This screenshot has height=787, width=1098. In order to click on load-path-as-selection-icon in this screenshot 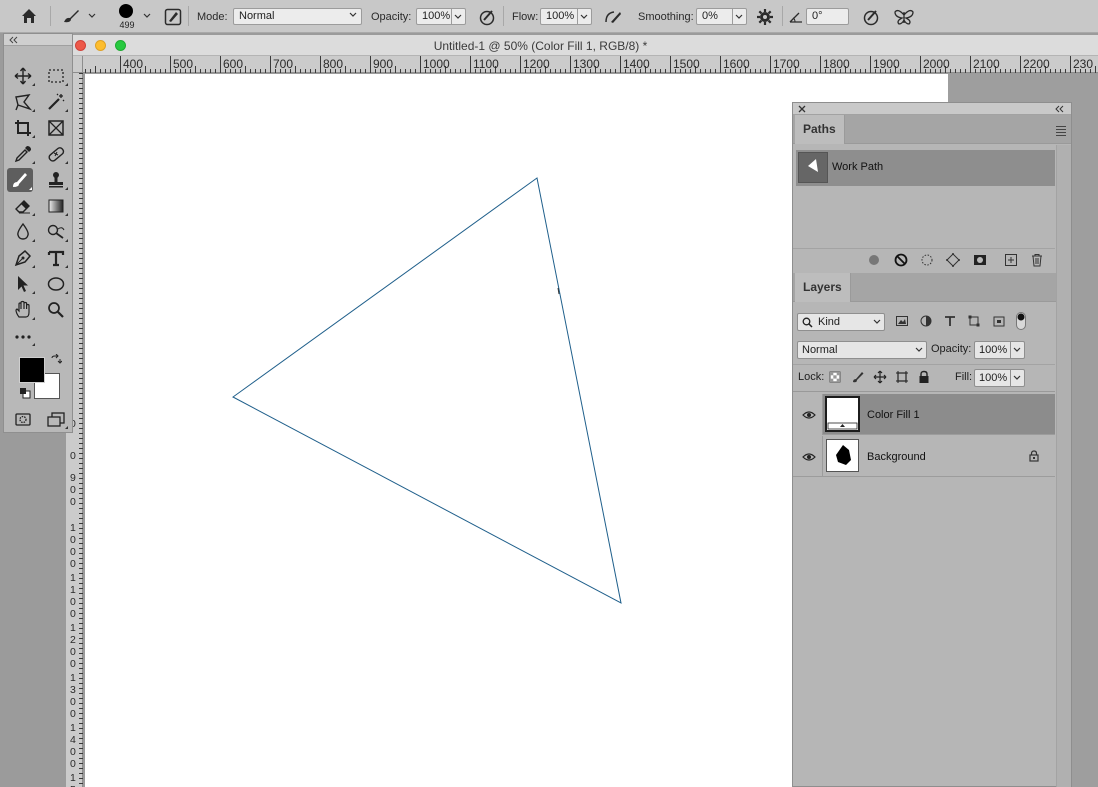, I will do `click(927, 260)`.